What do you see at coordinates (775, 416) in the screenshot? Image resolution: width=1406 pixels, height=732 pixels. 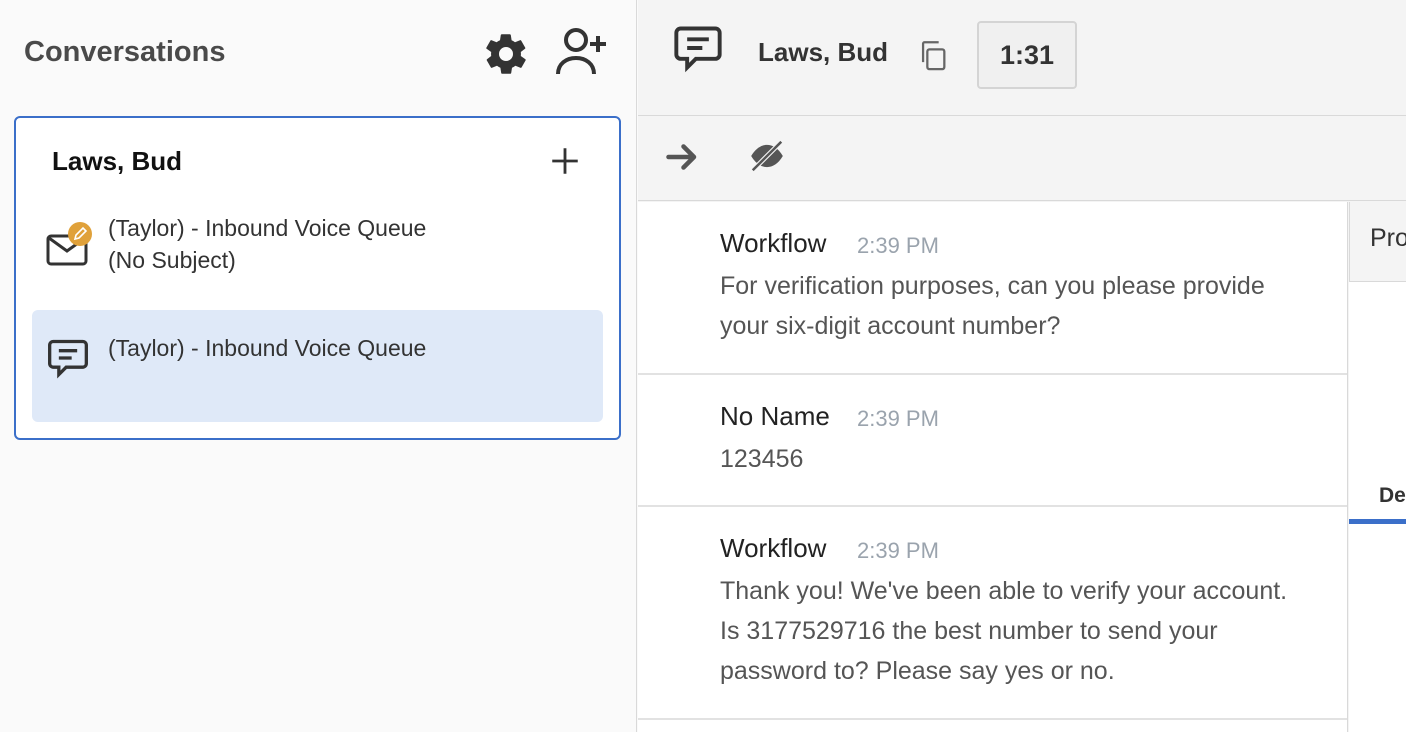 I see `message-sender: No Name` at bounding box center [775, 416].